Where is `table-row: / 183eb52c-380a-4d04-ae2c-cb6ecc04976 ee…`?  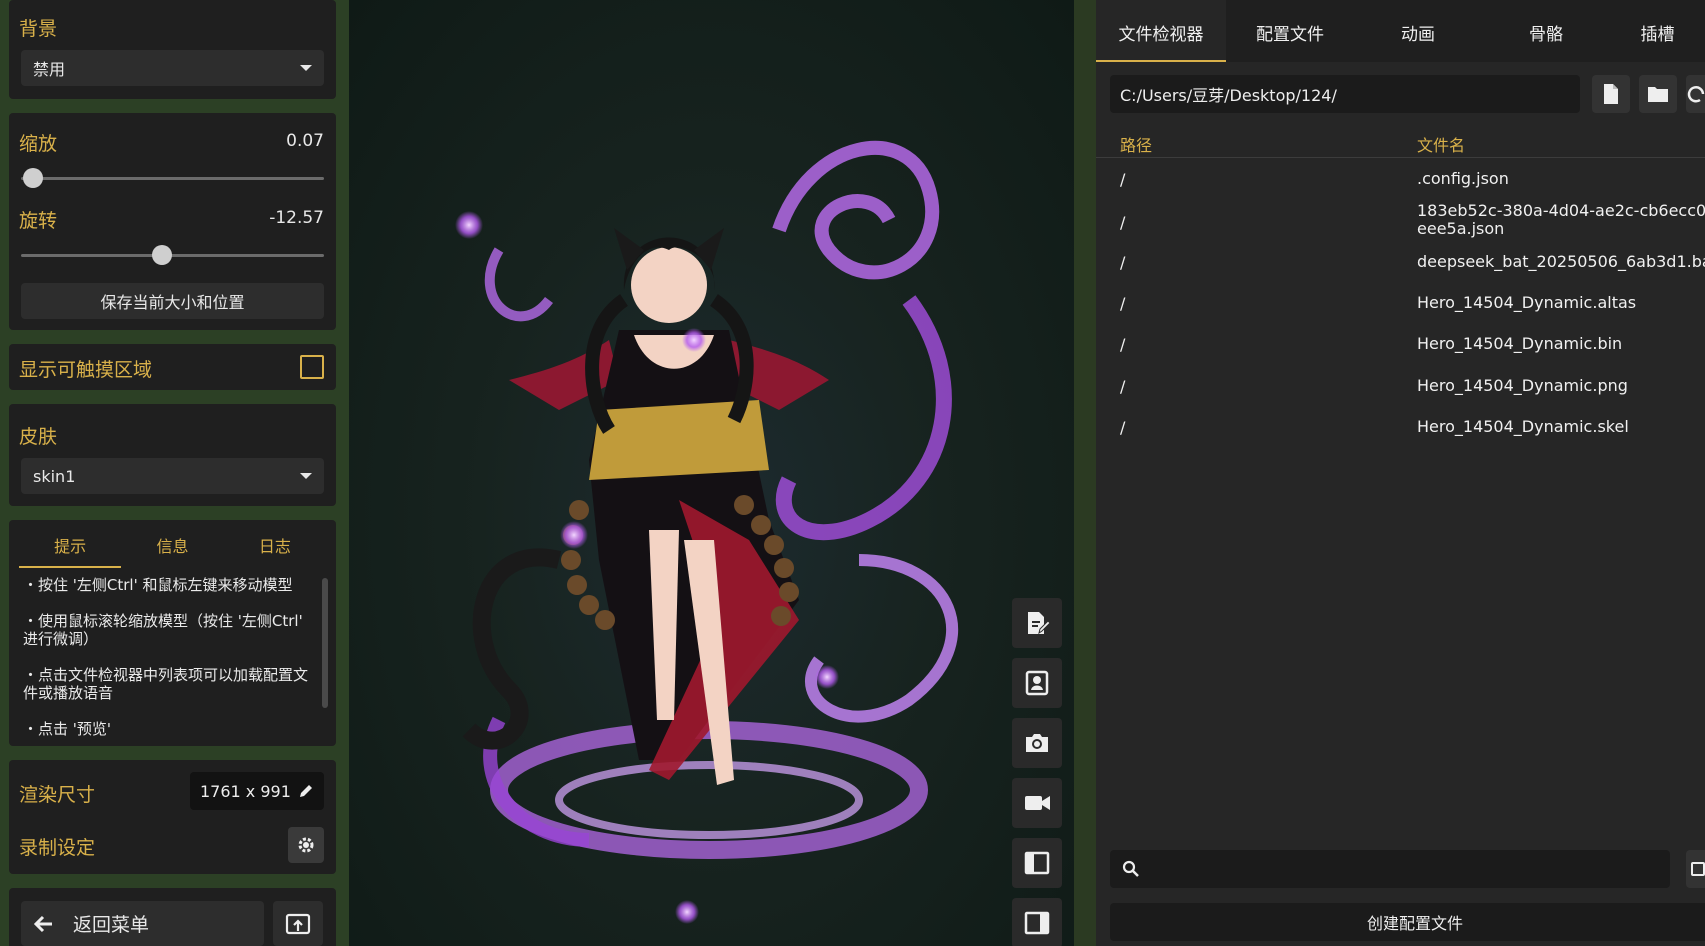 table-row: / 183eb52c-380a-4d04-ae2c-cb6ecc04976 ee… is located at coordinates (1400, 222).